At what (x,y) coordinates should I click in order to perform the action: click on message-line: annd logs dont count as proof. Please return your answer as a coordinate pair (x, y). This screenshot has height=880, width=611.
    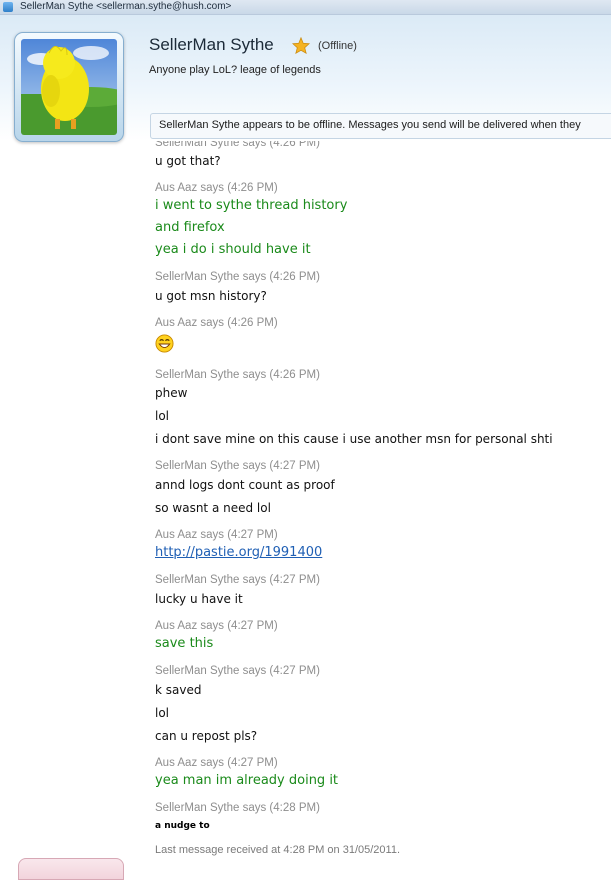
    Looking at the image, I should click on (245, 485).